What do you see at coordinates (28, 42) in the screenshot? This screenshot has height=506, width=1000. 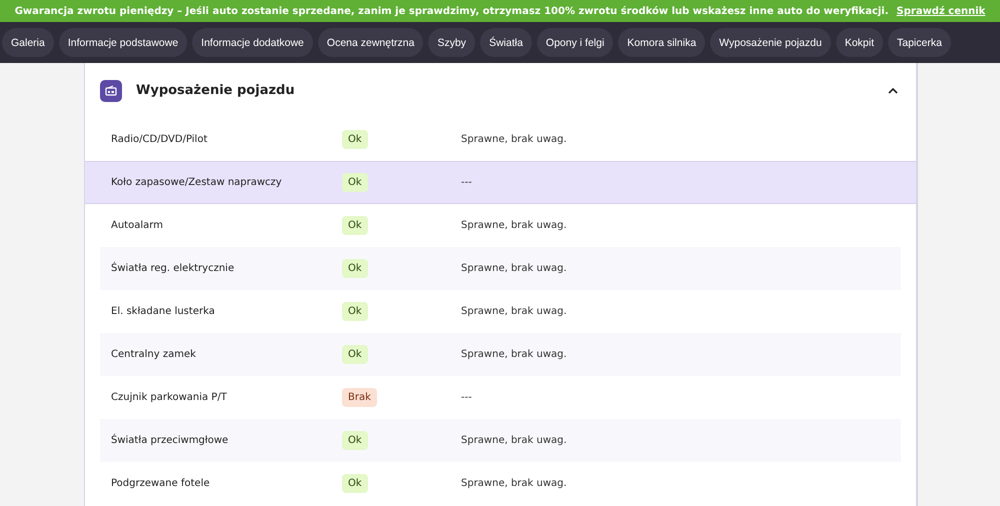 I see `nav-tab: Galeria` at bounding box center [28, 42].